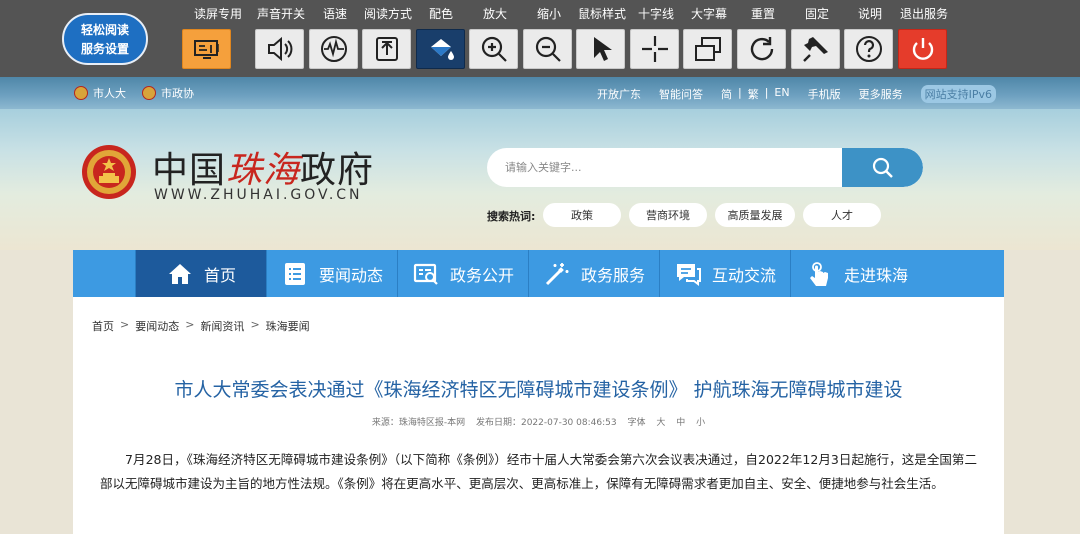 Image resolution: width=1080 pixels, height=534 pixels. I want to click on font-size-small: 小, so click(700, 423).